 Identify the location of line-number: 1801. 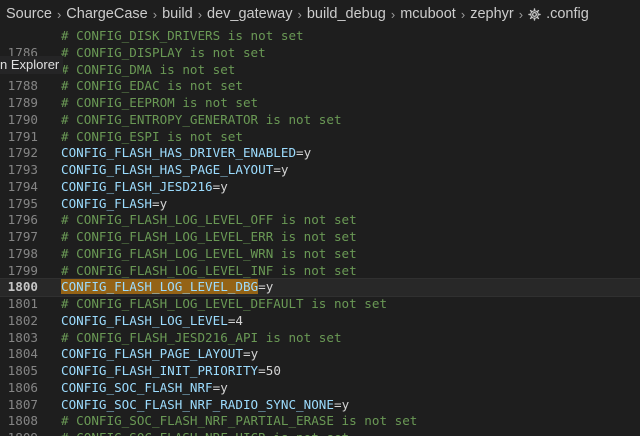
(22, 303).